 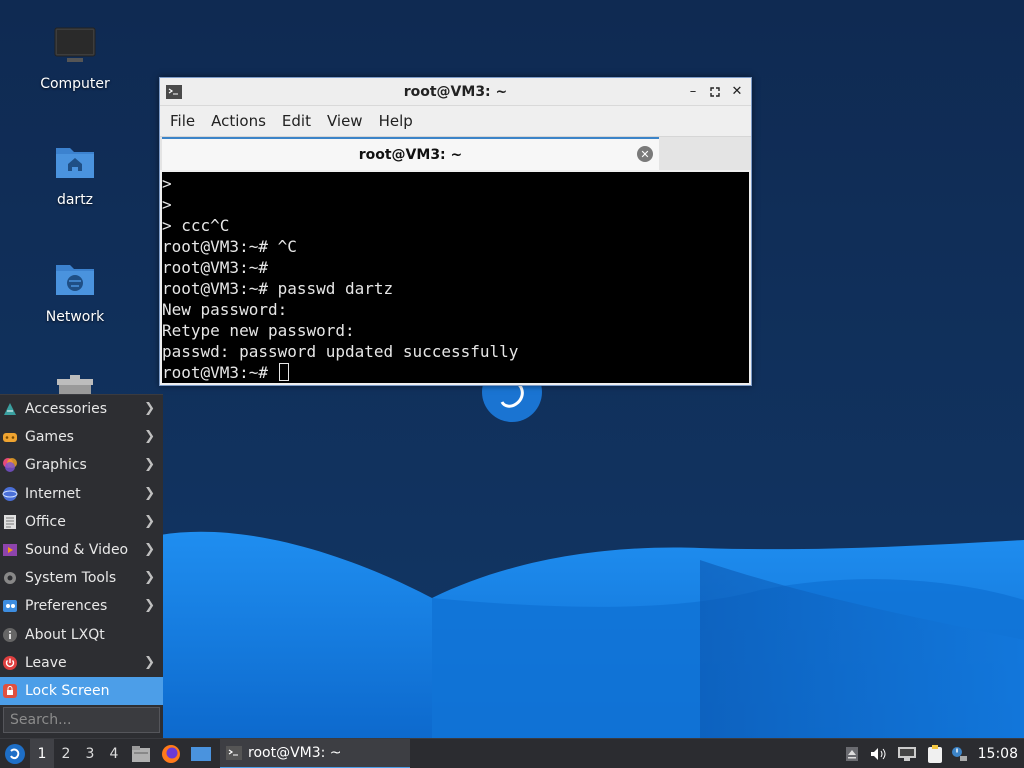 I want to click on menu-item-about-lxqt: About LXQt, so click(x=81, y=635).